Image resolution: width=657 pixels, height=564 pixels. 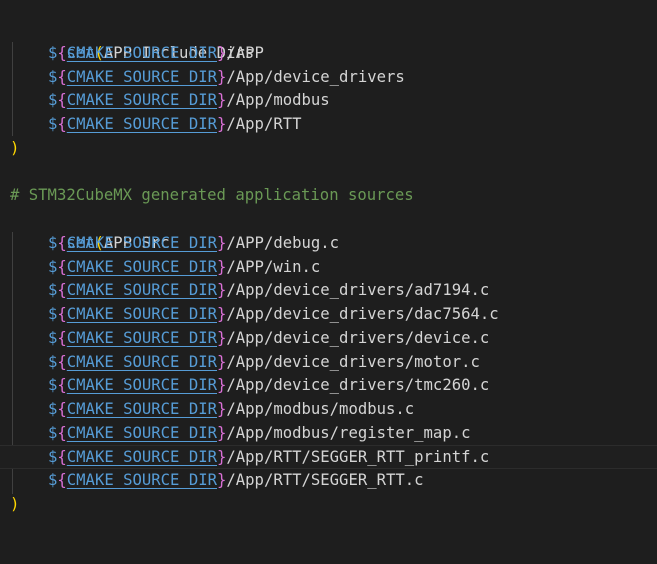 What do you see at coordinates (328, 40) in the screenshot?
I see `code-line: set(APP_Include_Dirs` at bounding box center [328, 40].